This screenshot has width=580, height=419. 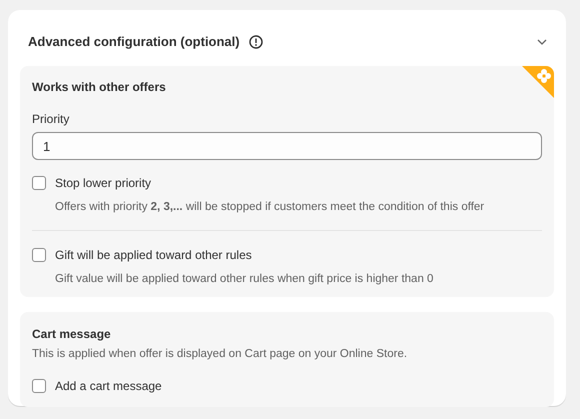 What do you see at coordinates (542, 42) in the screenshot?
I see `chevron-down-icon` at bounding box center [542, 42].